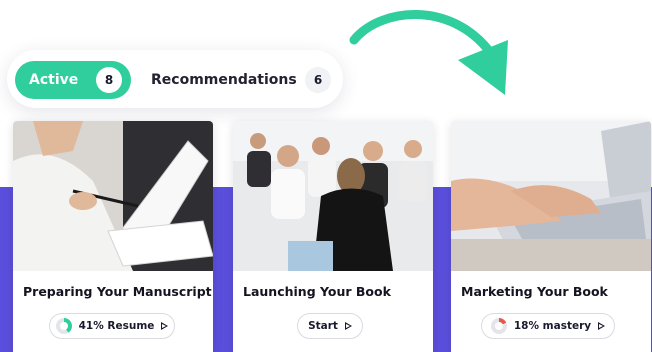 The height and width of the screenshot is (352, 652). Describe the element at coordinates (116, 326) in the screenshot. I see `resume-button-label: 41% Resume` at that location.